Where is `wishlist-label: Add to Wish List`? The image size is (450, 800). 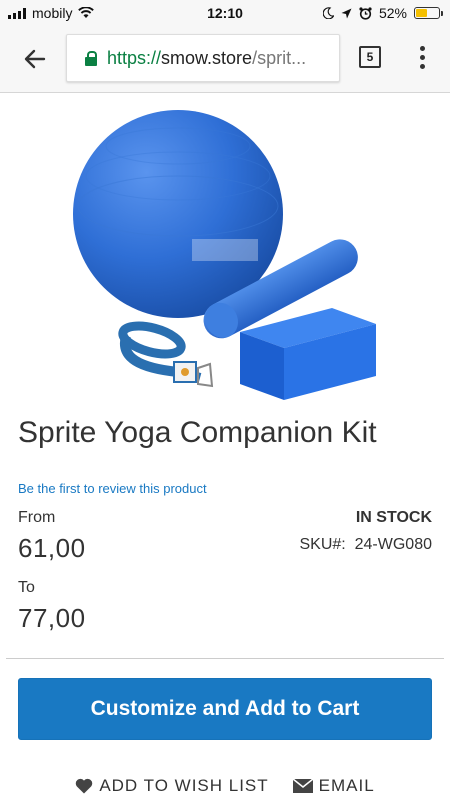
wishlist-label: Add to Wish List is located at coordinates (184, 785).